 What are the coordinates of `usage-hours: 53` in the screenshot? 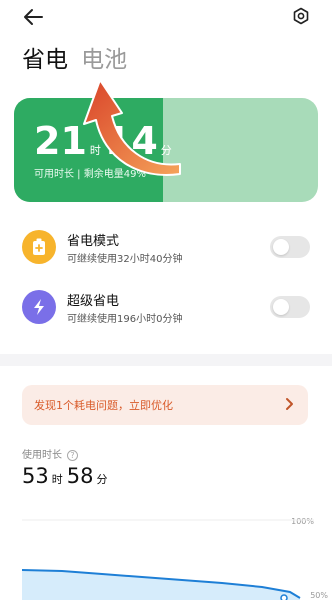 It's located at (35, 476).